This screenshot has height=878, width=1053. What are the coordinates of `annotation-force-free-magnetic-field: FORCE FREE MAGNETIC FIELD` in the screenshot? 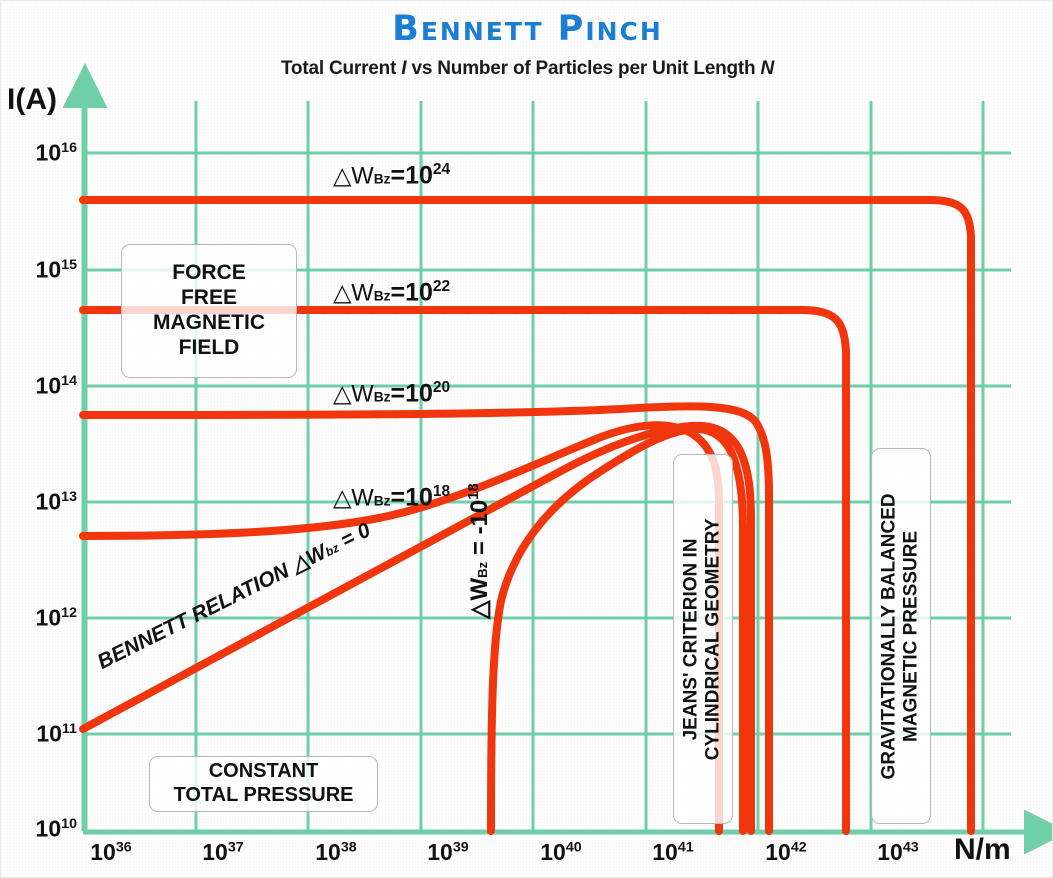 It's located at (209, 311).